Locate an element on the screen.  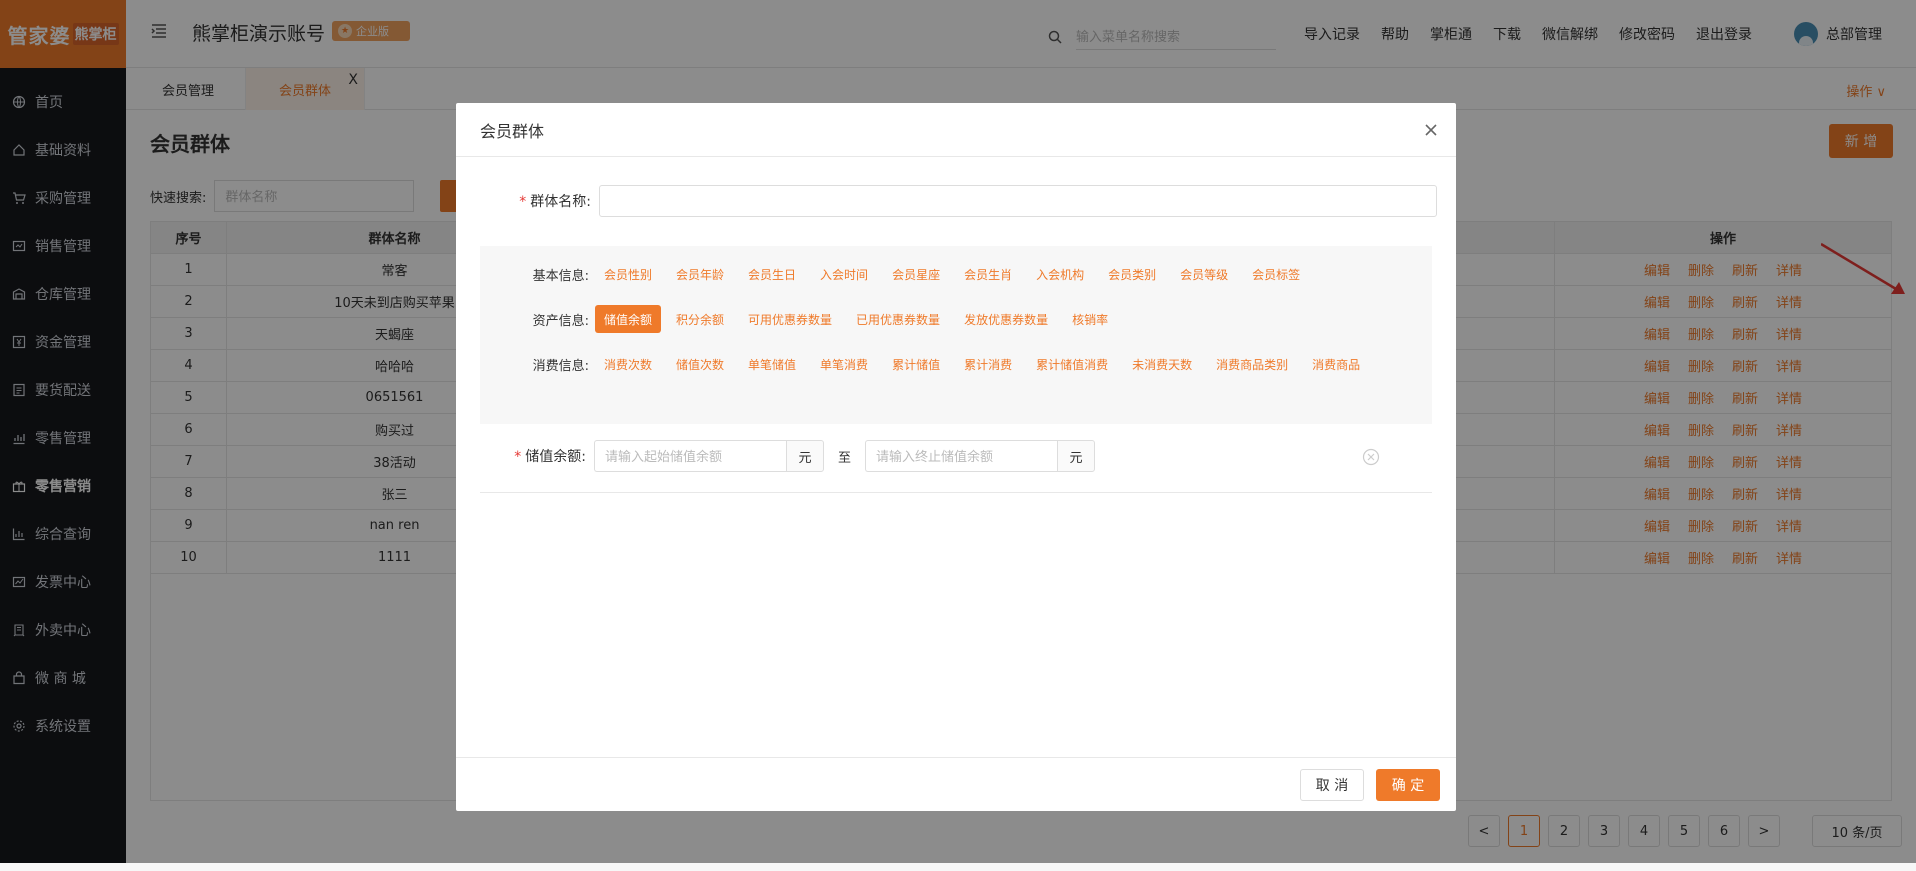
condition-chip: 会员生日 is located at coordinates (772, 274).